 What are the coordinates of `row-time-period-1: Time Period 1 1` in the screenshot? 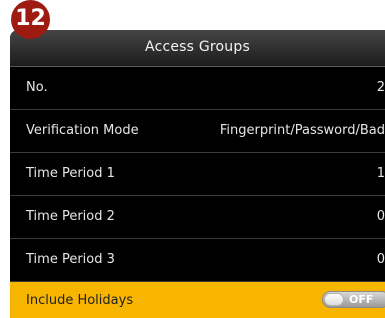 It's located at (197, 174).